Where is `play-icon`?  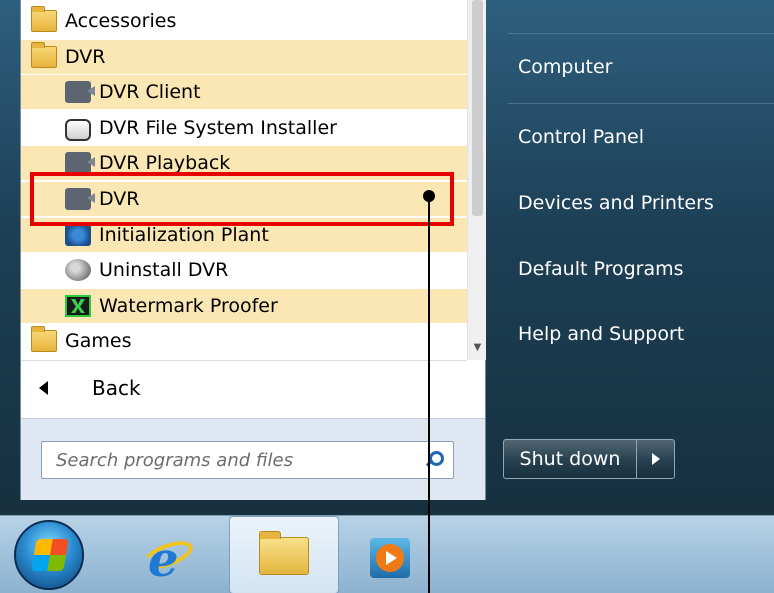
play-icon is located at coordinates (390, 558).